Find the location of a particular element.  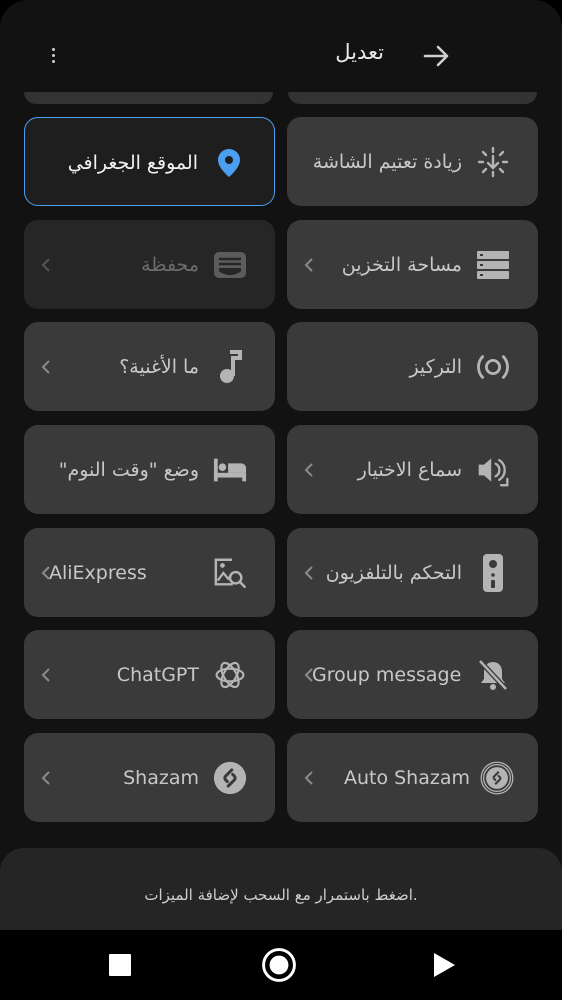

tile-aliexpress: AliExpress is located at coordinates (149, 572).